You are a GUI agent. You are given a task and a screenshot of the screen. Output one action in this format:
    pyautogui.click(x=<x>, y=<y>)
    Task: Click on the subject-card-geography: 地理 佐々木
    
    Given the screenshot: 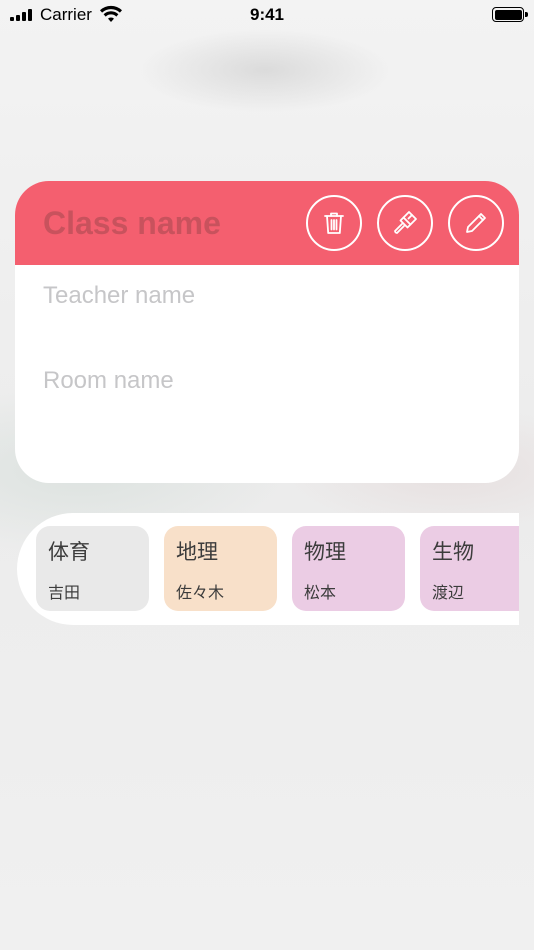 What is the action you would take?
    pyautogui.click(x=220, y=568)
    